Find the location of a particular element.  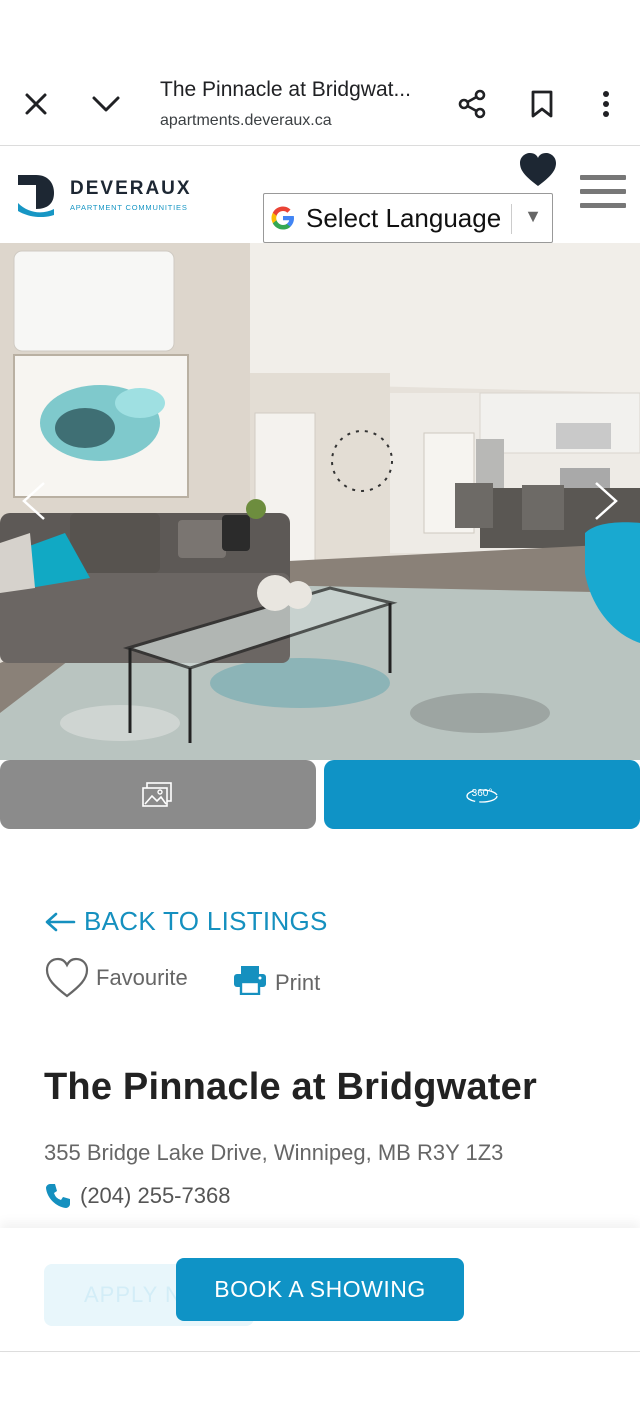

carousel-prev-icon is located at coordinates (32, 501).